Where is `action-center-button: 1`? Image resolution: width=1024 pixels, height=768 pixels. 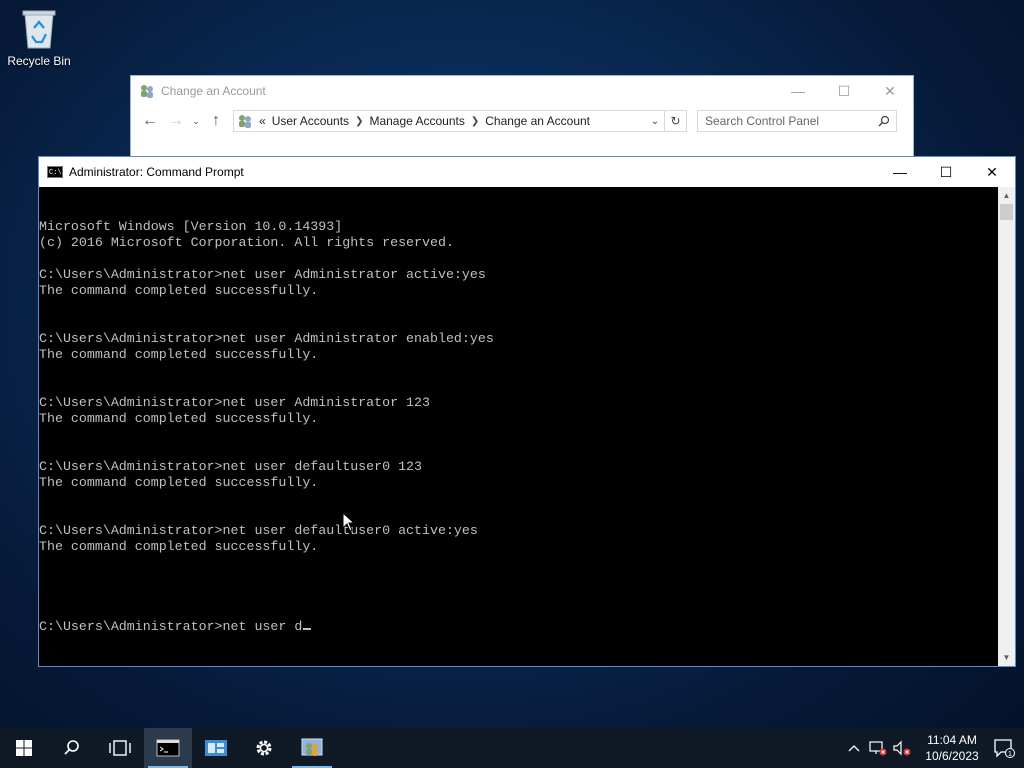 action-center-button: 1 is located at coordinates (1004, 748).